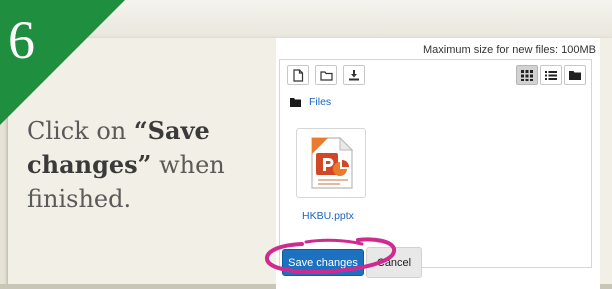  What do you see at coordinates (394, 262) in the screenshot?
I see `cancel-button: Cancel` at bounding box center [394, 262].